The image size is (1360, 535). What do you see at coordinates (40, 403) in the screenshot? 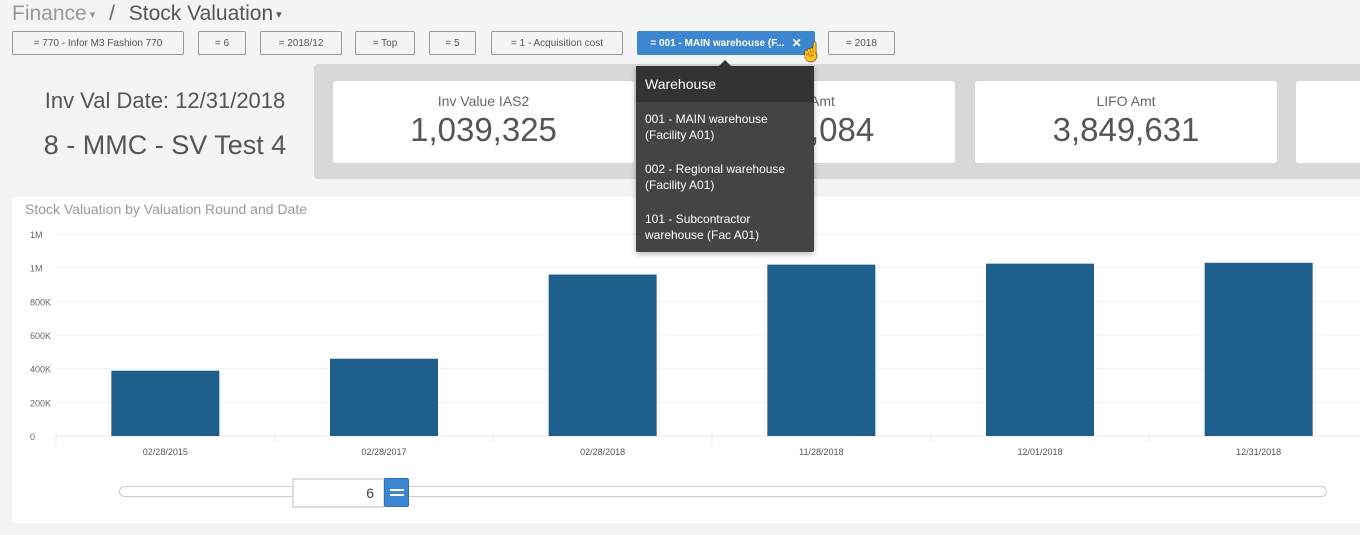
I see `y-tick-label: 200K` at bounding box center [40, 403].